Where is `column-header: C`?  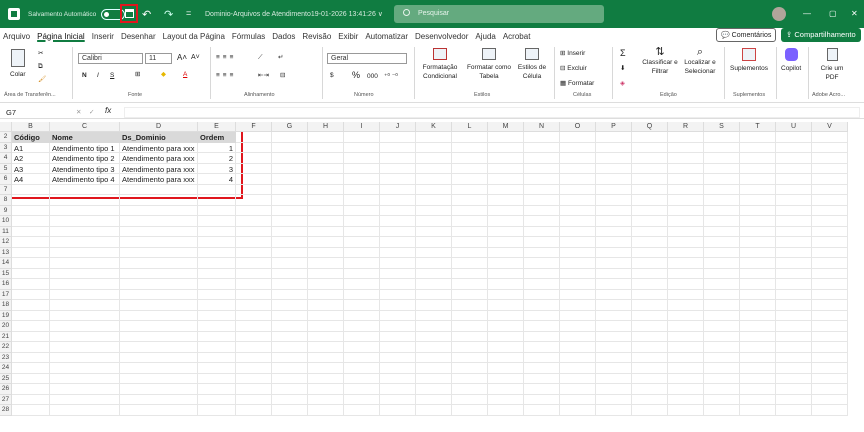 column-header: C is located at coordinates (85, 127).